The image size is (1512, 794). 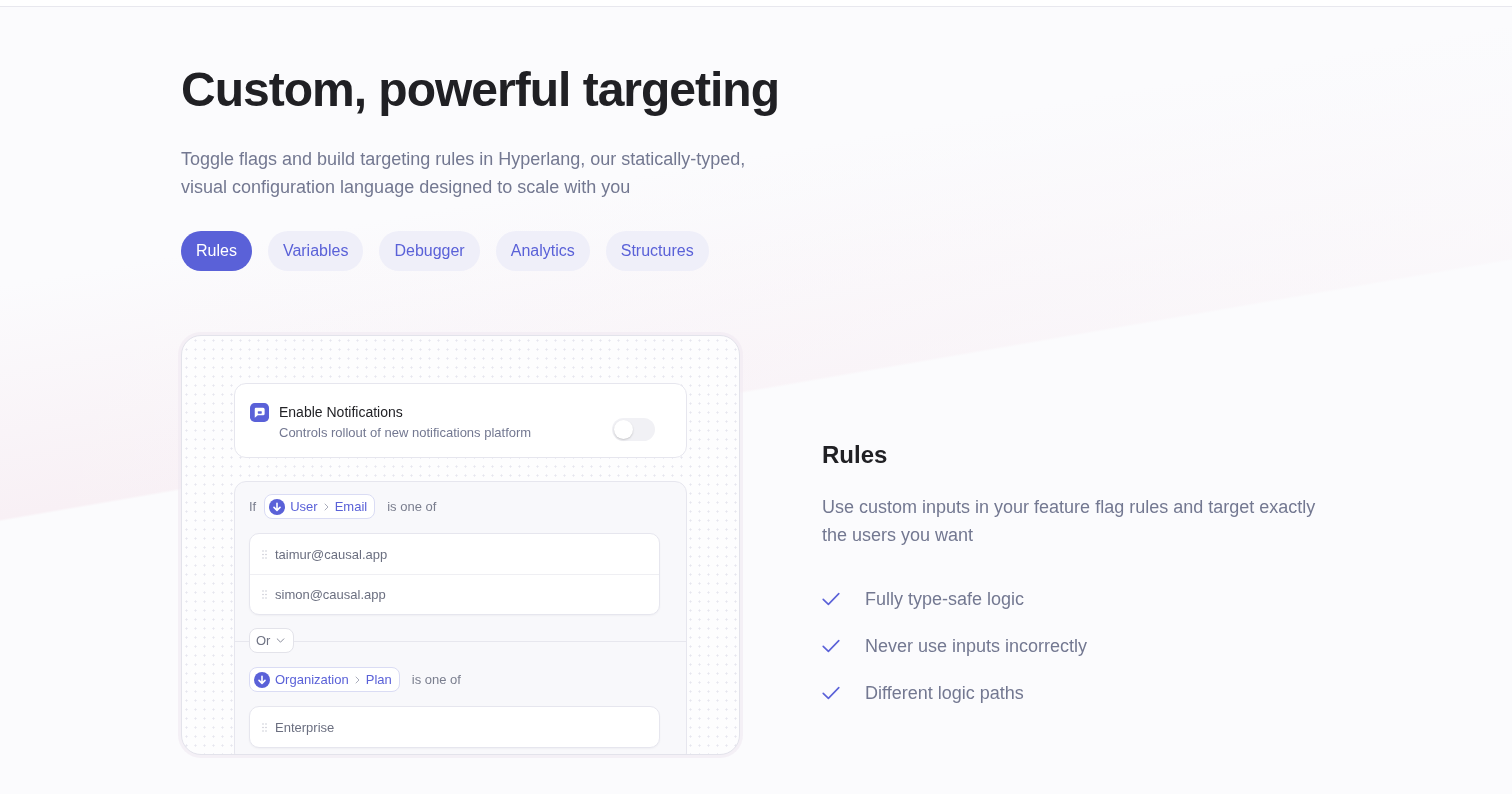 What do you see at coordinates (216, 251) in the screenshot?
I see `tab: Rules` at bounding box center [216, 251].